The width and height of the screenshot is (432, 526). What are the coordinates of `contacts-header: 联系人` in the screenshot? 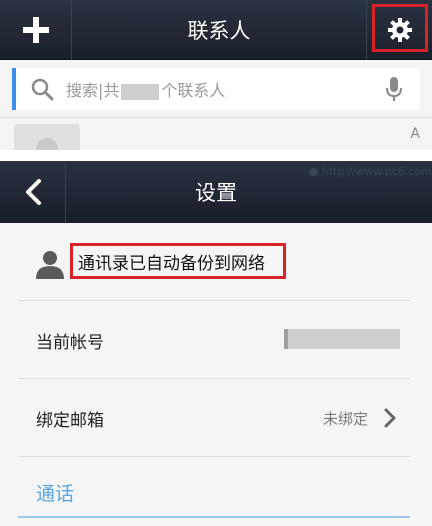 It's located at (216, 30).